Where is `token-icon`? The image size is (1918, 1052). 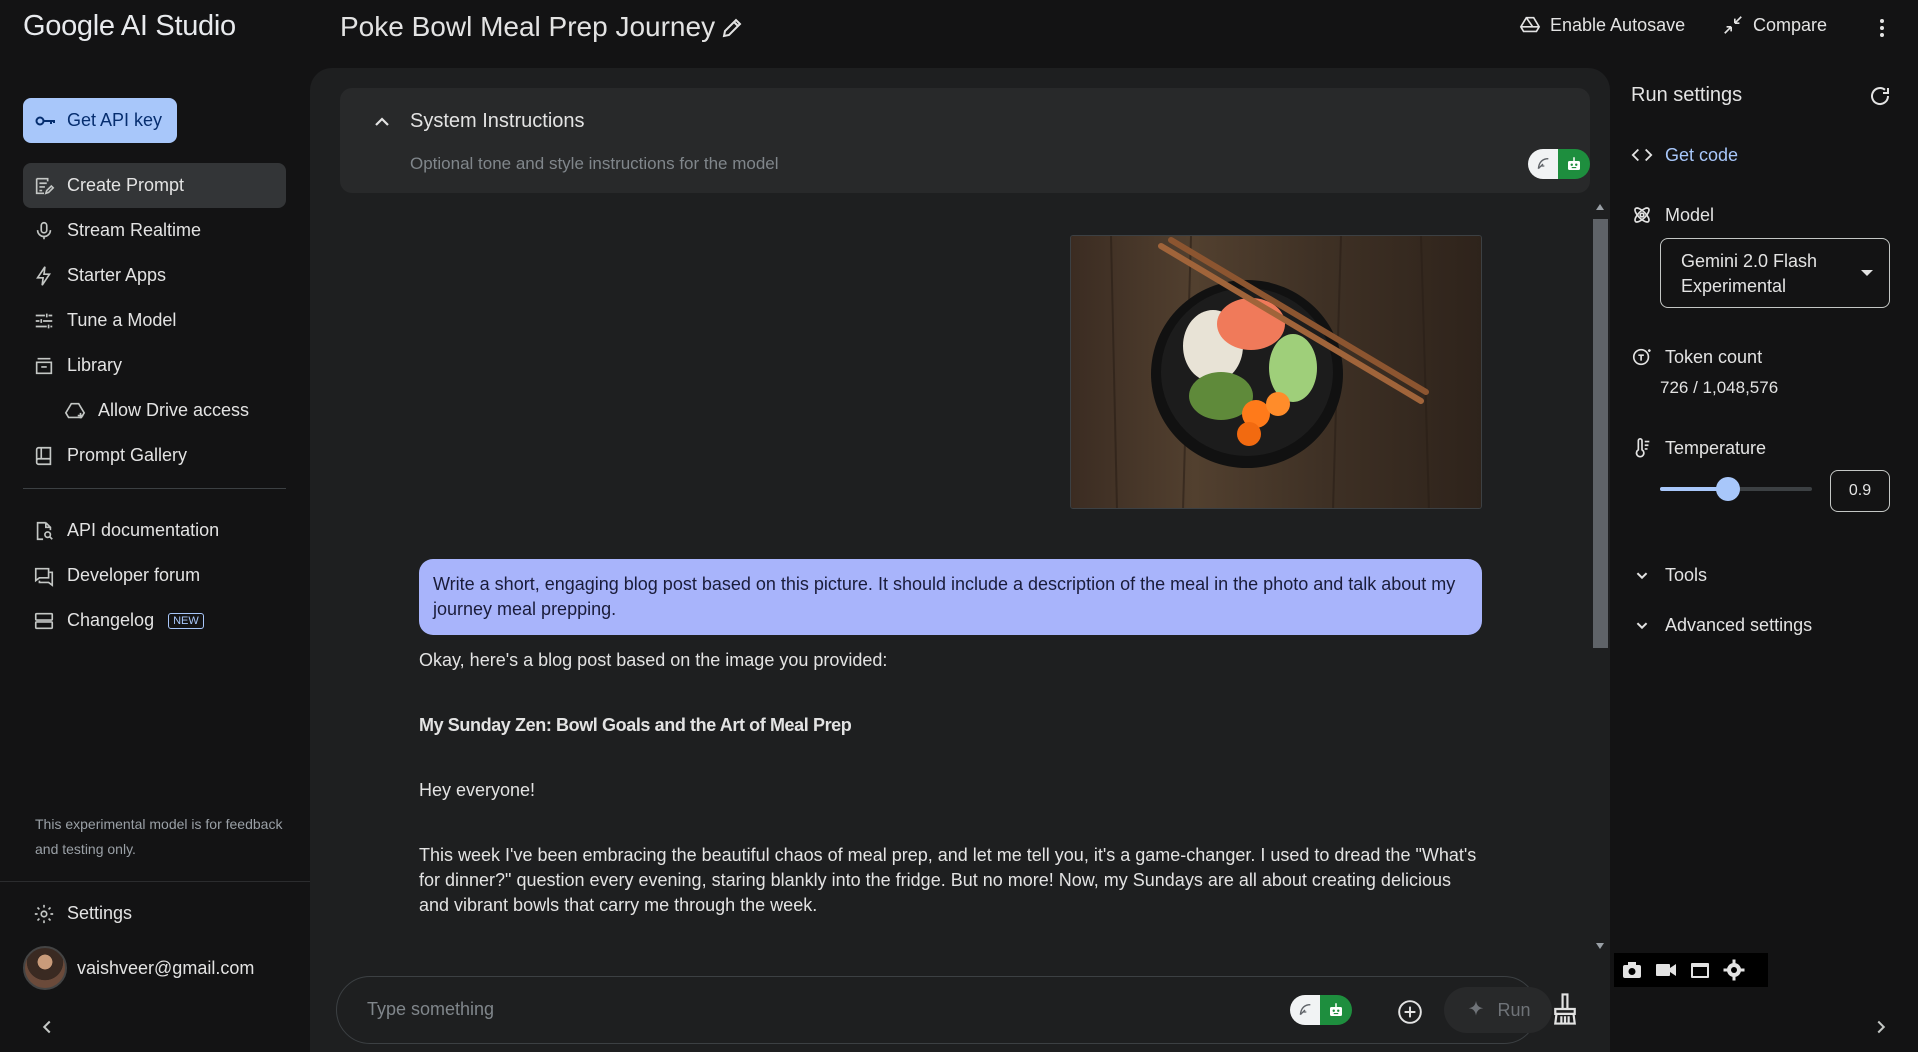 token-icon is located at coordinates (1641, 357).